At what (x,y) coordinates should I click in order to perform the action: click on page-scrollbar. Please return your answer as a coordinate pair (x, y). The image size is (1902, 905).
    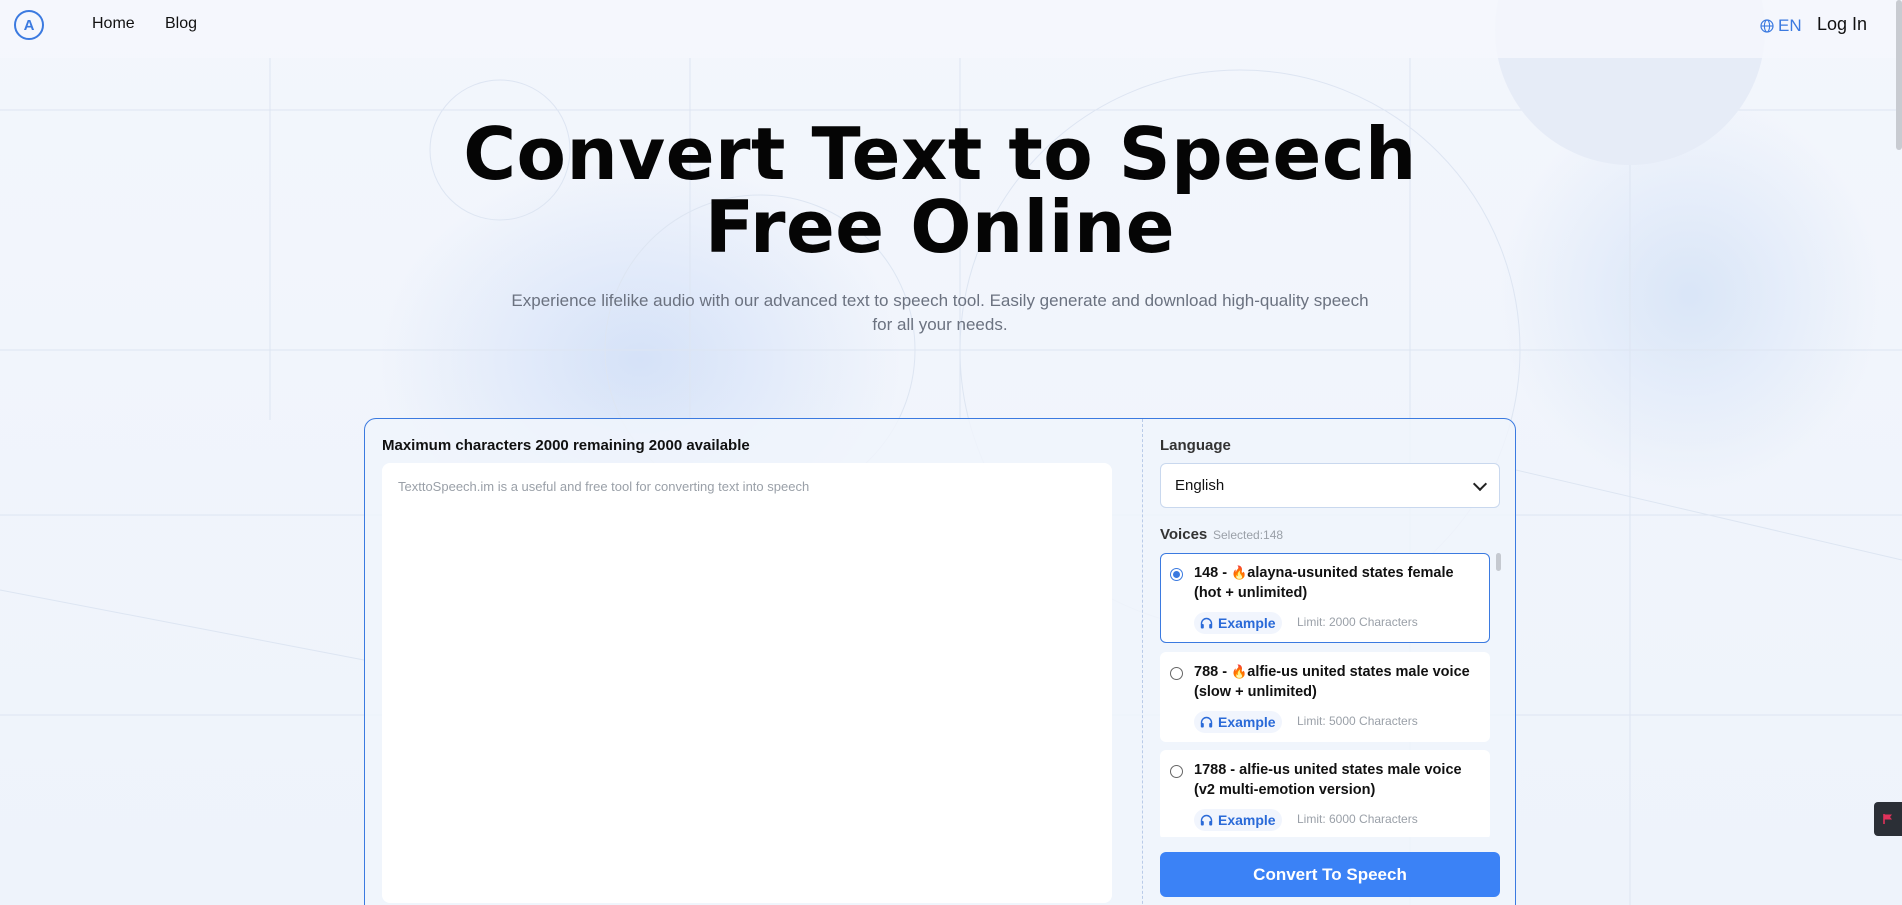
    Looking at the image, I should click on (1899, 75).